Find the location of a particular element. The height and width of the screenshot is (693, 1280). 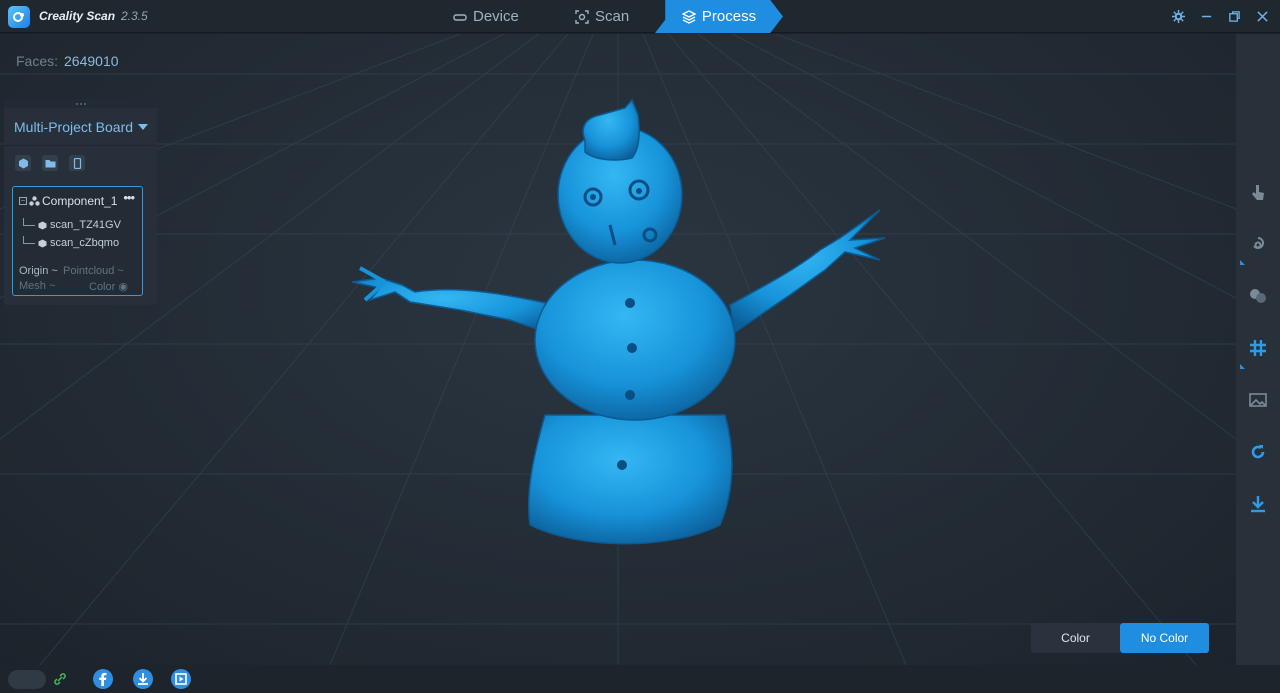

app-title: Creality Scan is located at coordinates (77, 16).